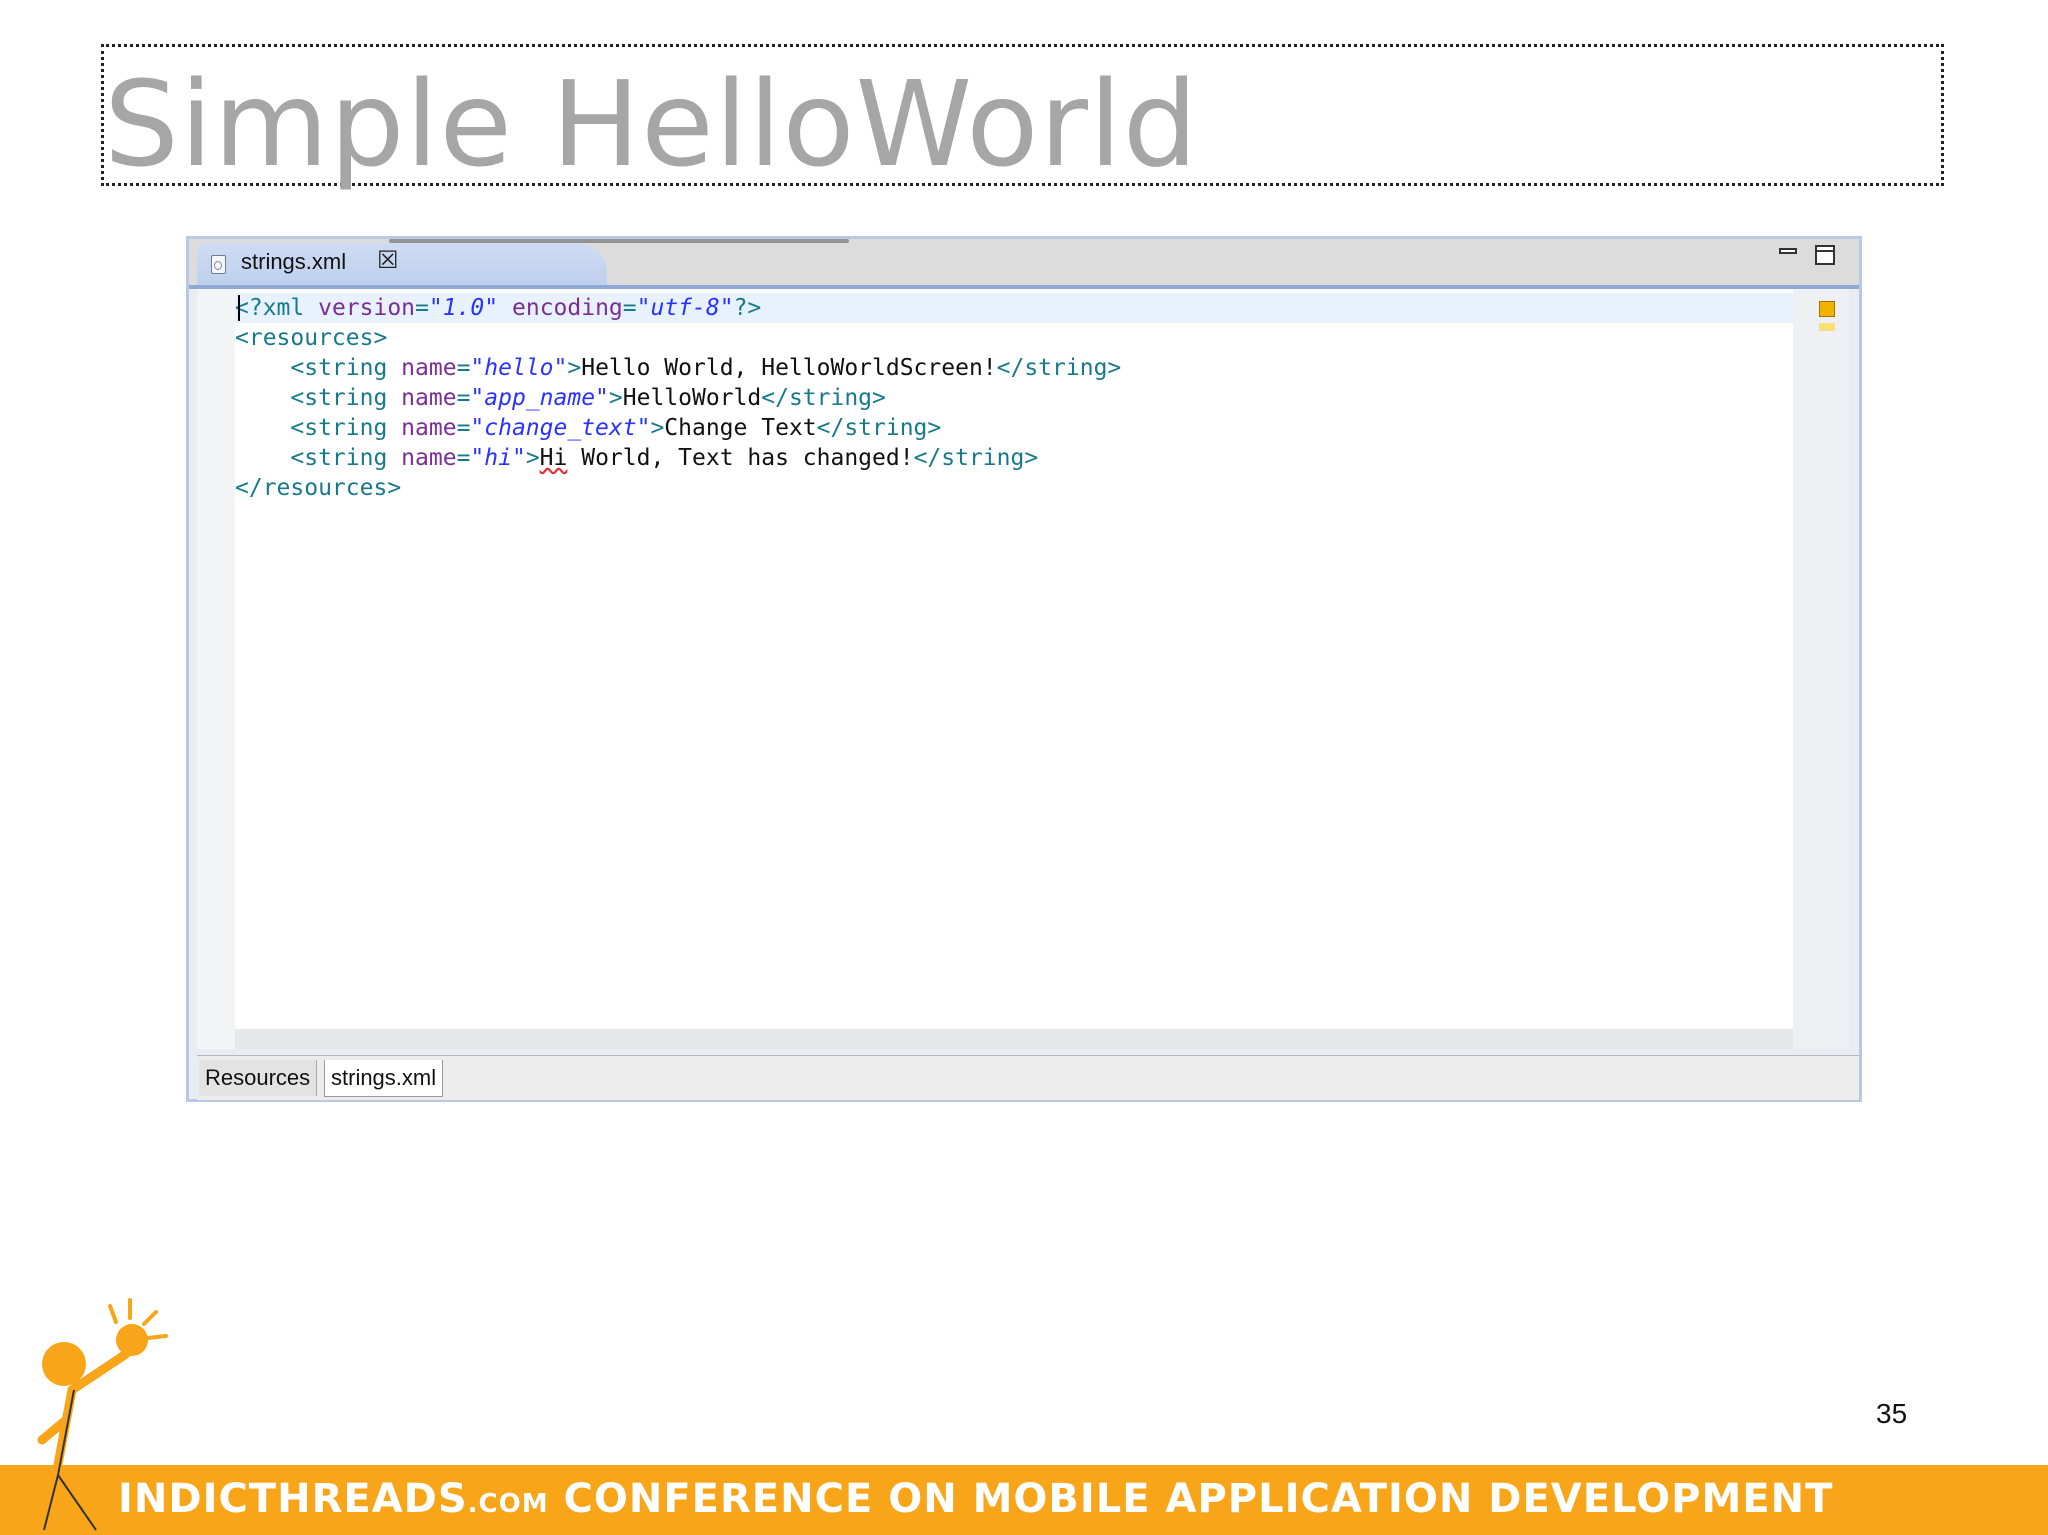 This screenshot has height=1535, width=2048. I want to click on code-token: version, so click(367, 308).